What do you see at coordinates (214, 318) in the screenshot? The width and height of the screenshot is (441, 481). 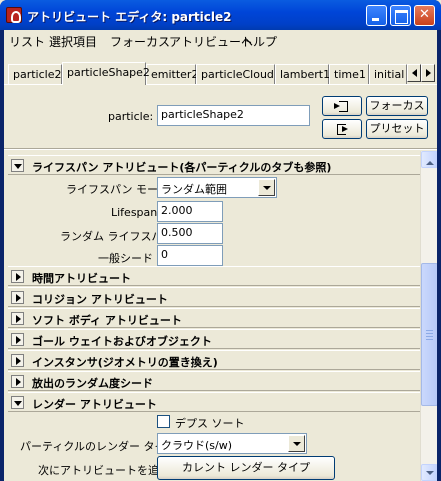 I see `soft-body-attributes-section: ソフト ボディ アトリビュート` at bounding box center [214, 318].